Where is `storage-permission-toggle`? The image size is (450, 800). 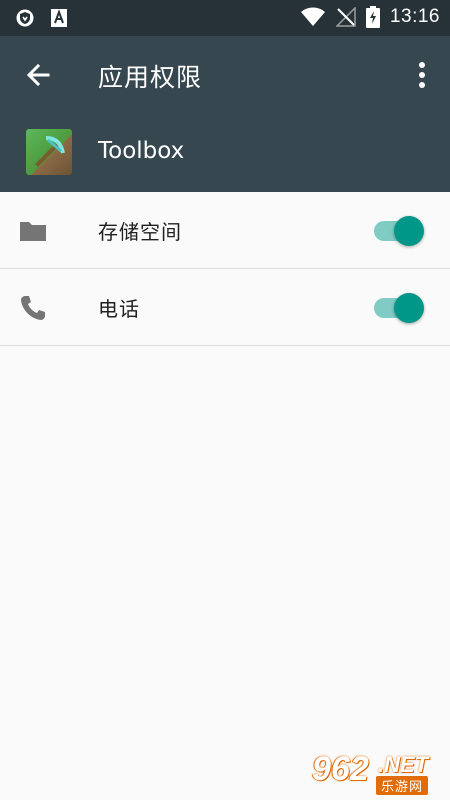 storage-permission-toggle is located at coordinates (399, 231).